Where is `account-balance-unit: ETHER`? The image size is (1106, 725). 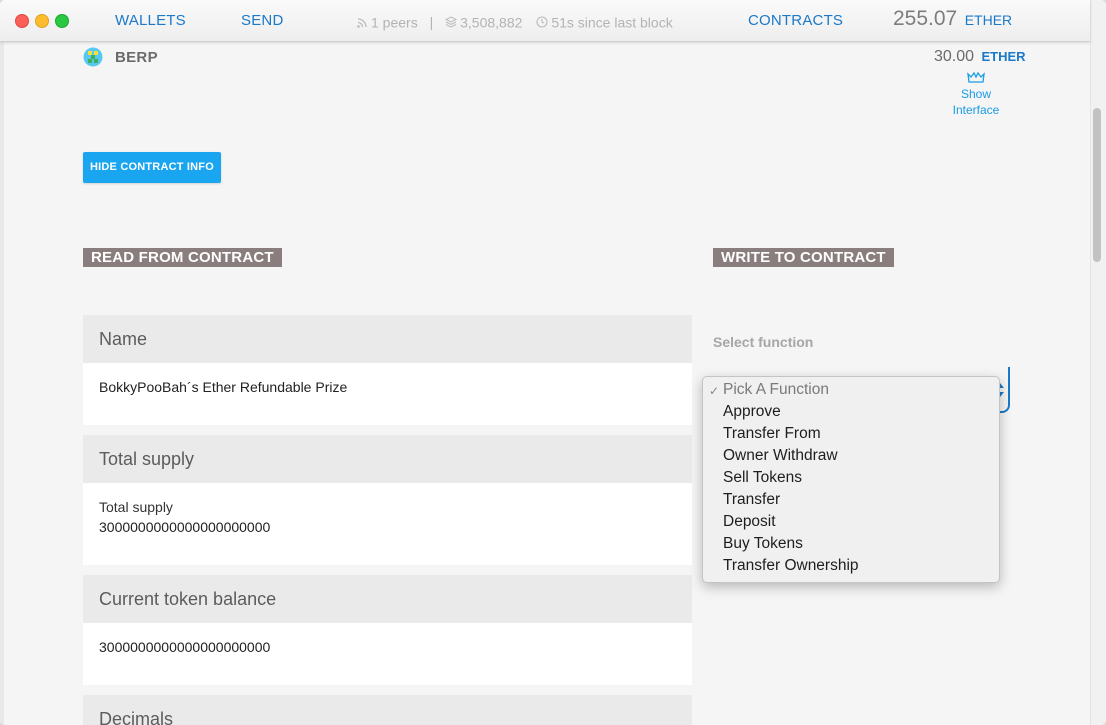
account-balance-unit: ETHER is located at coordinates (988, 20).